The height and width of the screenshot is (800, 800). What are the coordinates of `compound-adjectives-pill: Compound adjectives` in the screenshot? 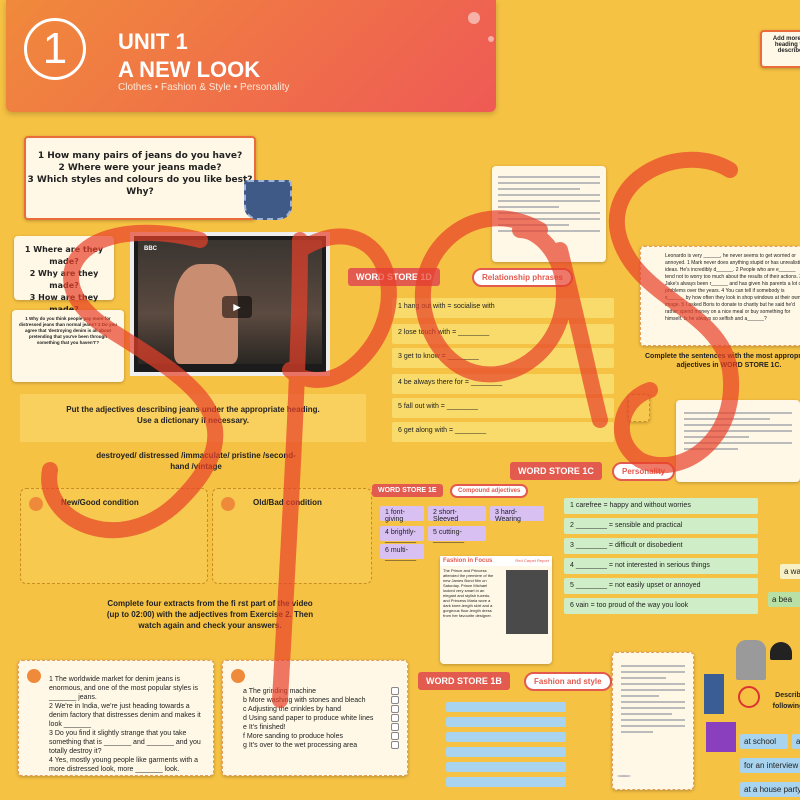 It's located at (489, 491).